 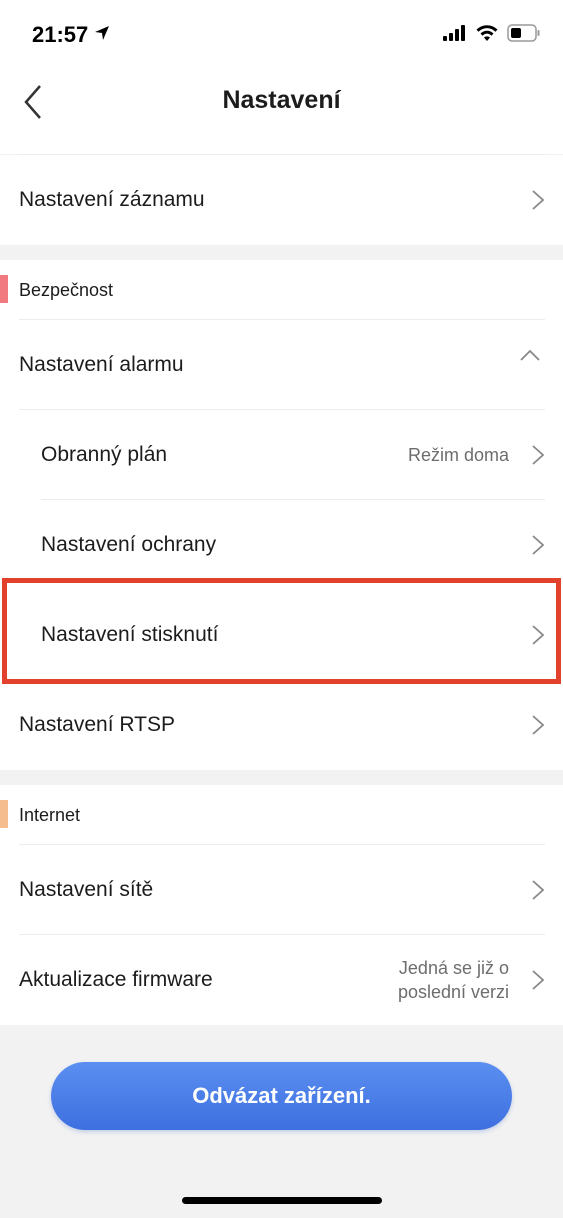 What do you see at coordinates (281, 32) in the screenshot?
I see `status-bar: 21:57` at bounding box center [281, 32].